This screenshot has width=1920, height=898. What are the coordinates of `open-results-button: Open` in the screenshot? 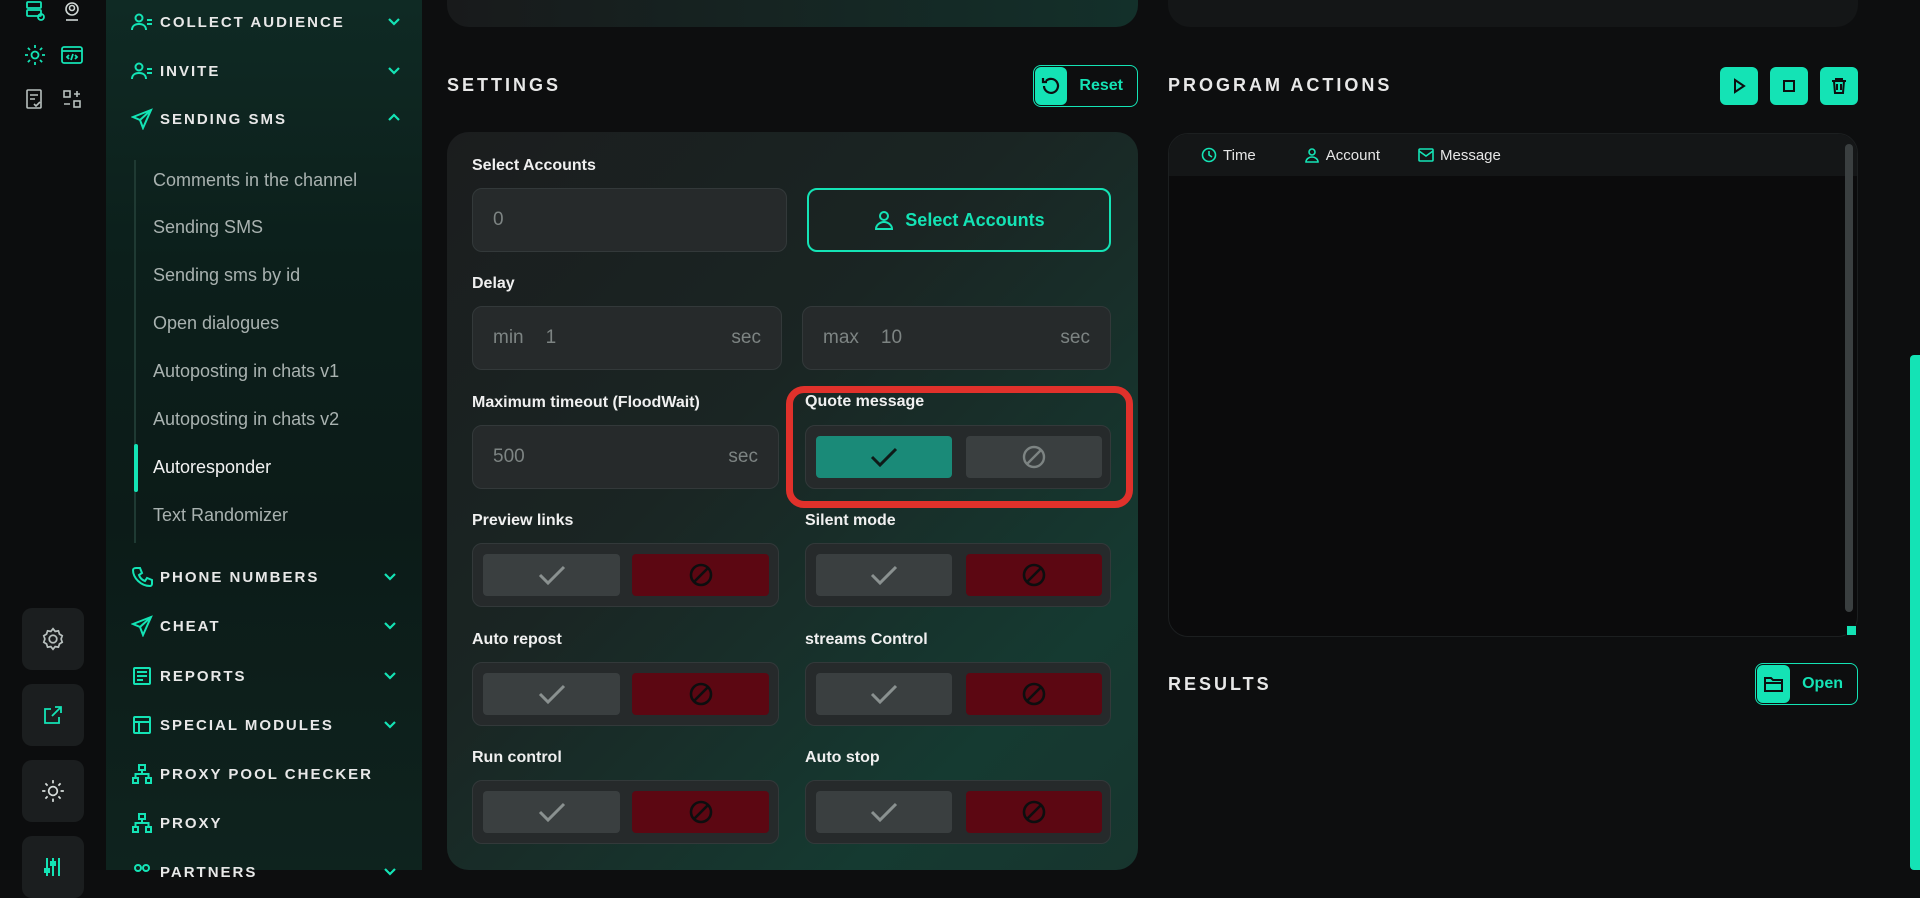 It's located at (1806, 684).